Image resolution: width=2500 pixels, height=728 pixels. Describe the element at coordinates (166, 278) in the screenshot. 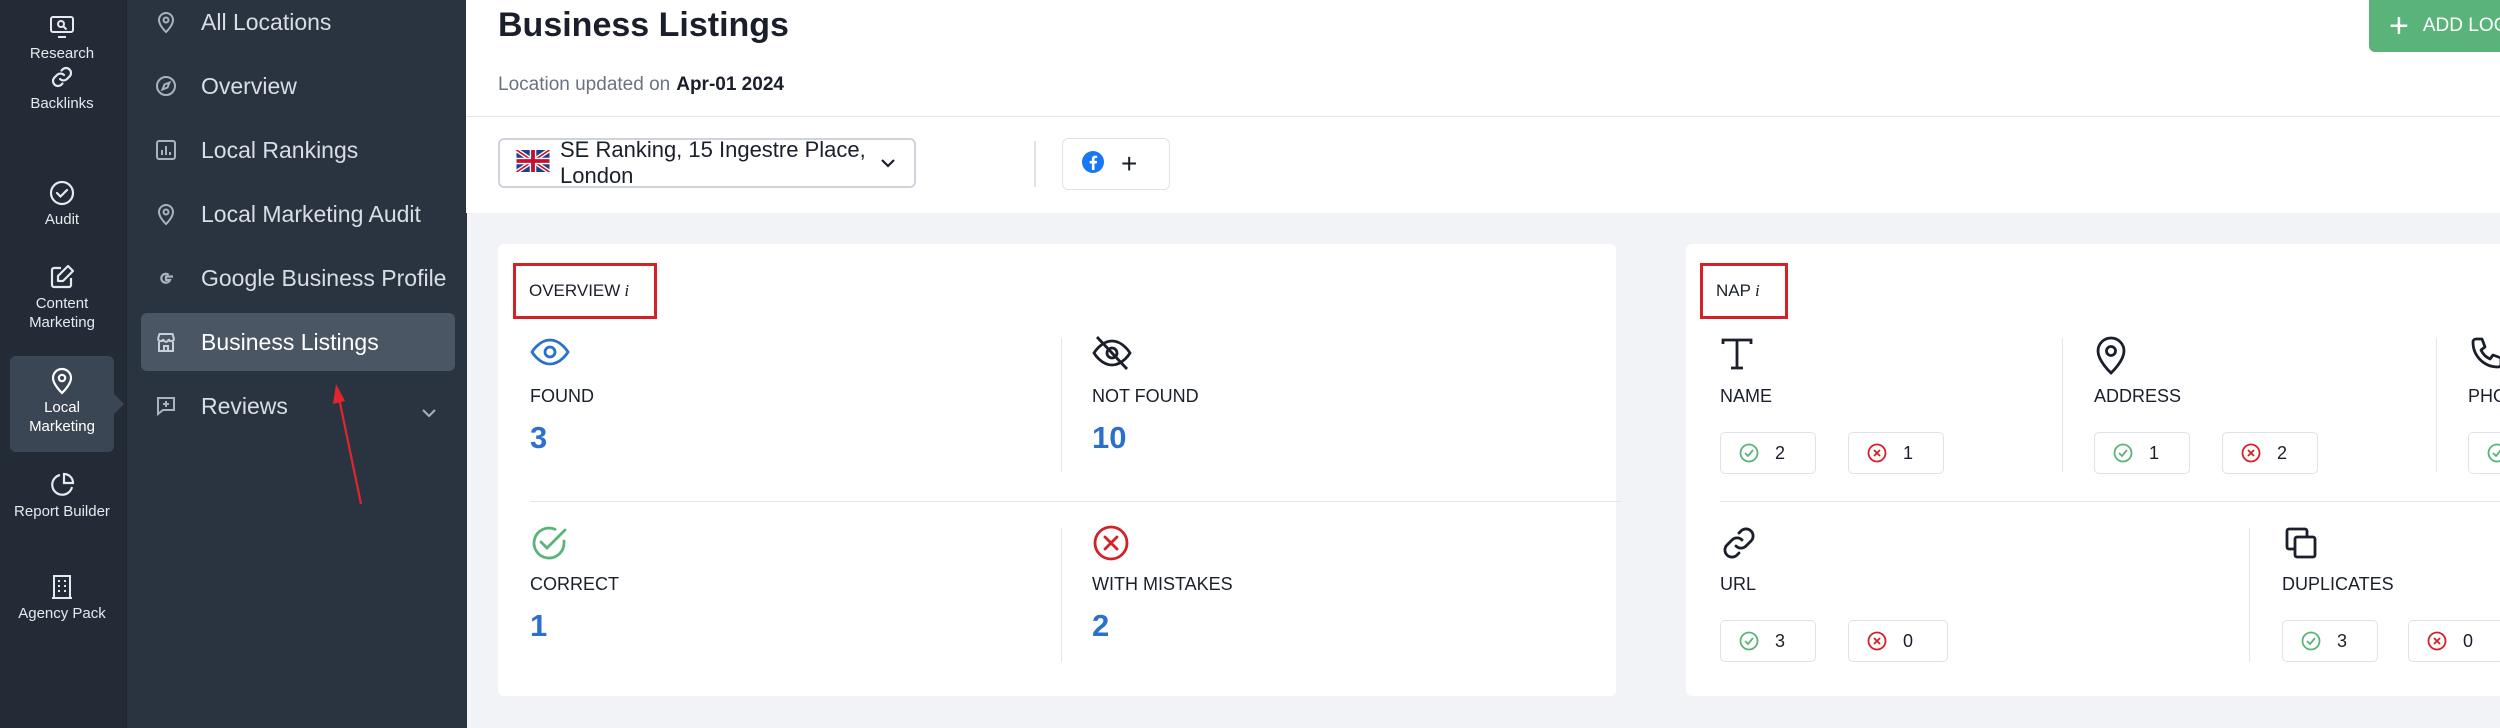

I see `google-icon` at that location.